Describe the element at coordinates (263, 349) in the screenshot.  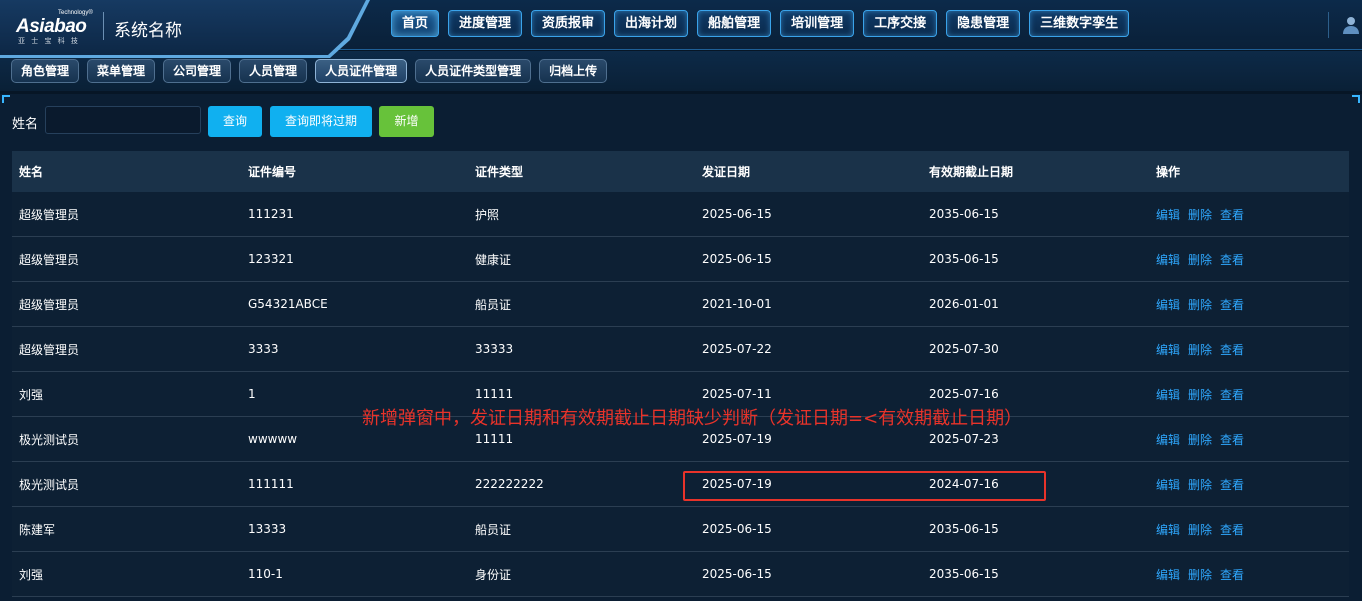
I see `cell-cert-no: 3333` at that location.